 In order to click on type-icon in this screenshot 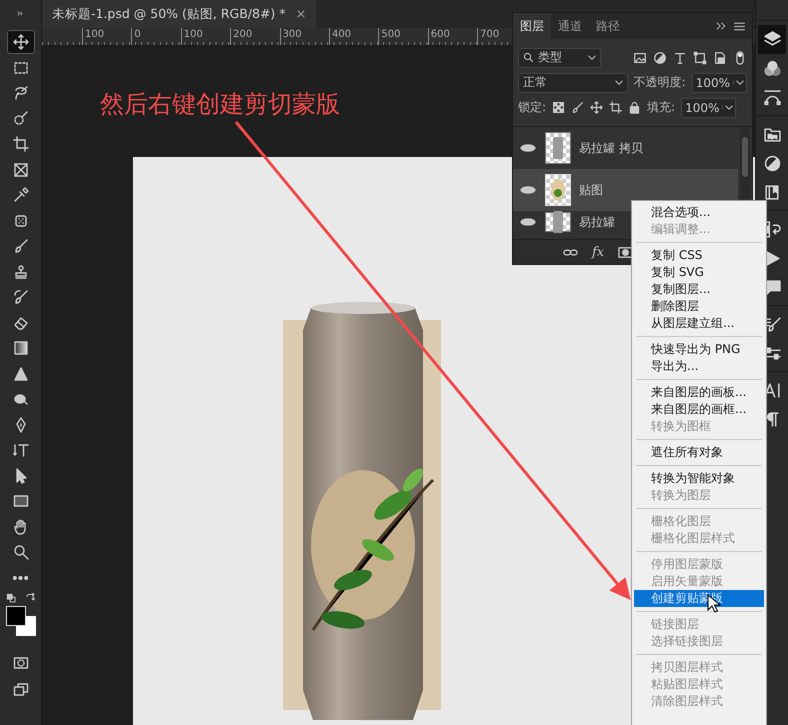, I will do `click(20, 450)`.